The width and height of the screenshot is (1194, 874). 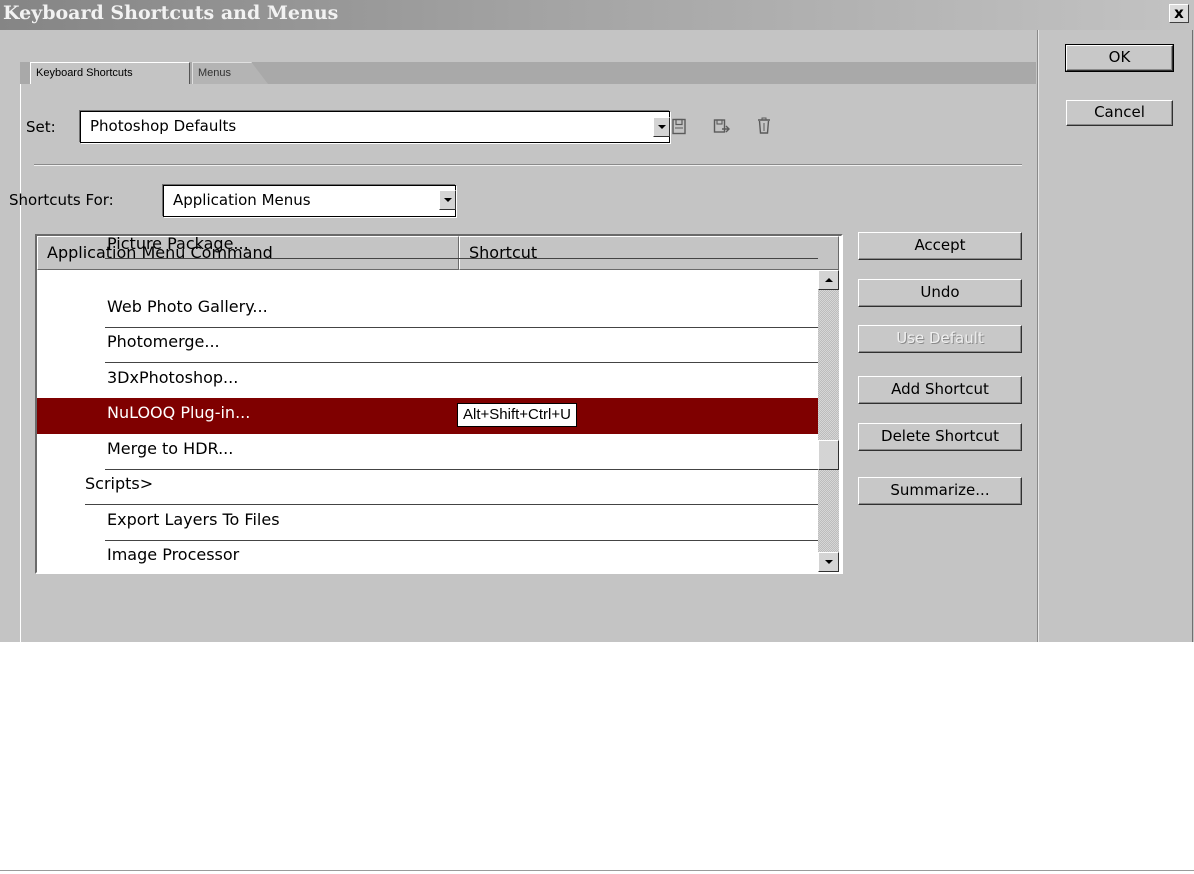 What do you see at coordinates (1119, 58) in the screenshot?
I see `ok-button: OK` at bounding box center [1119, 58].